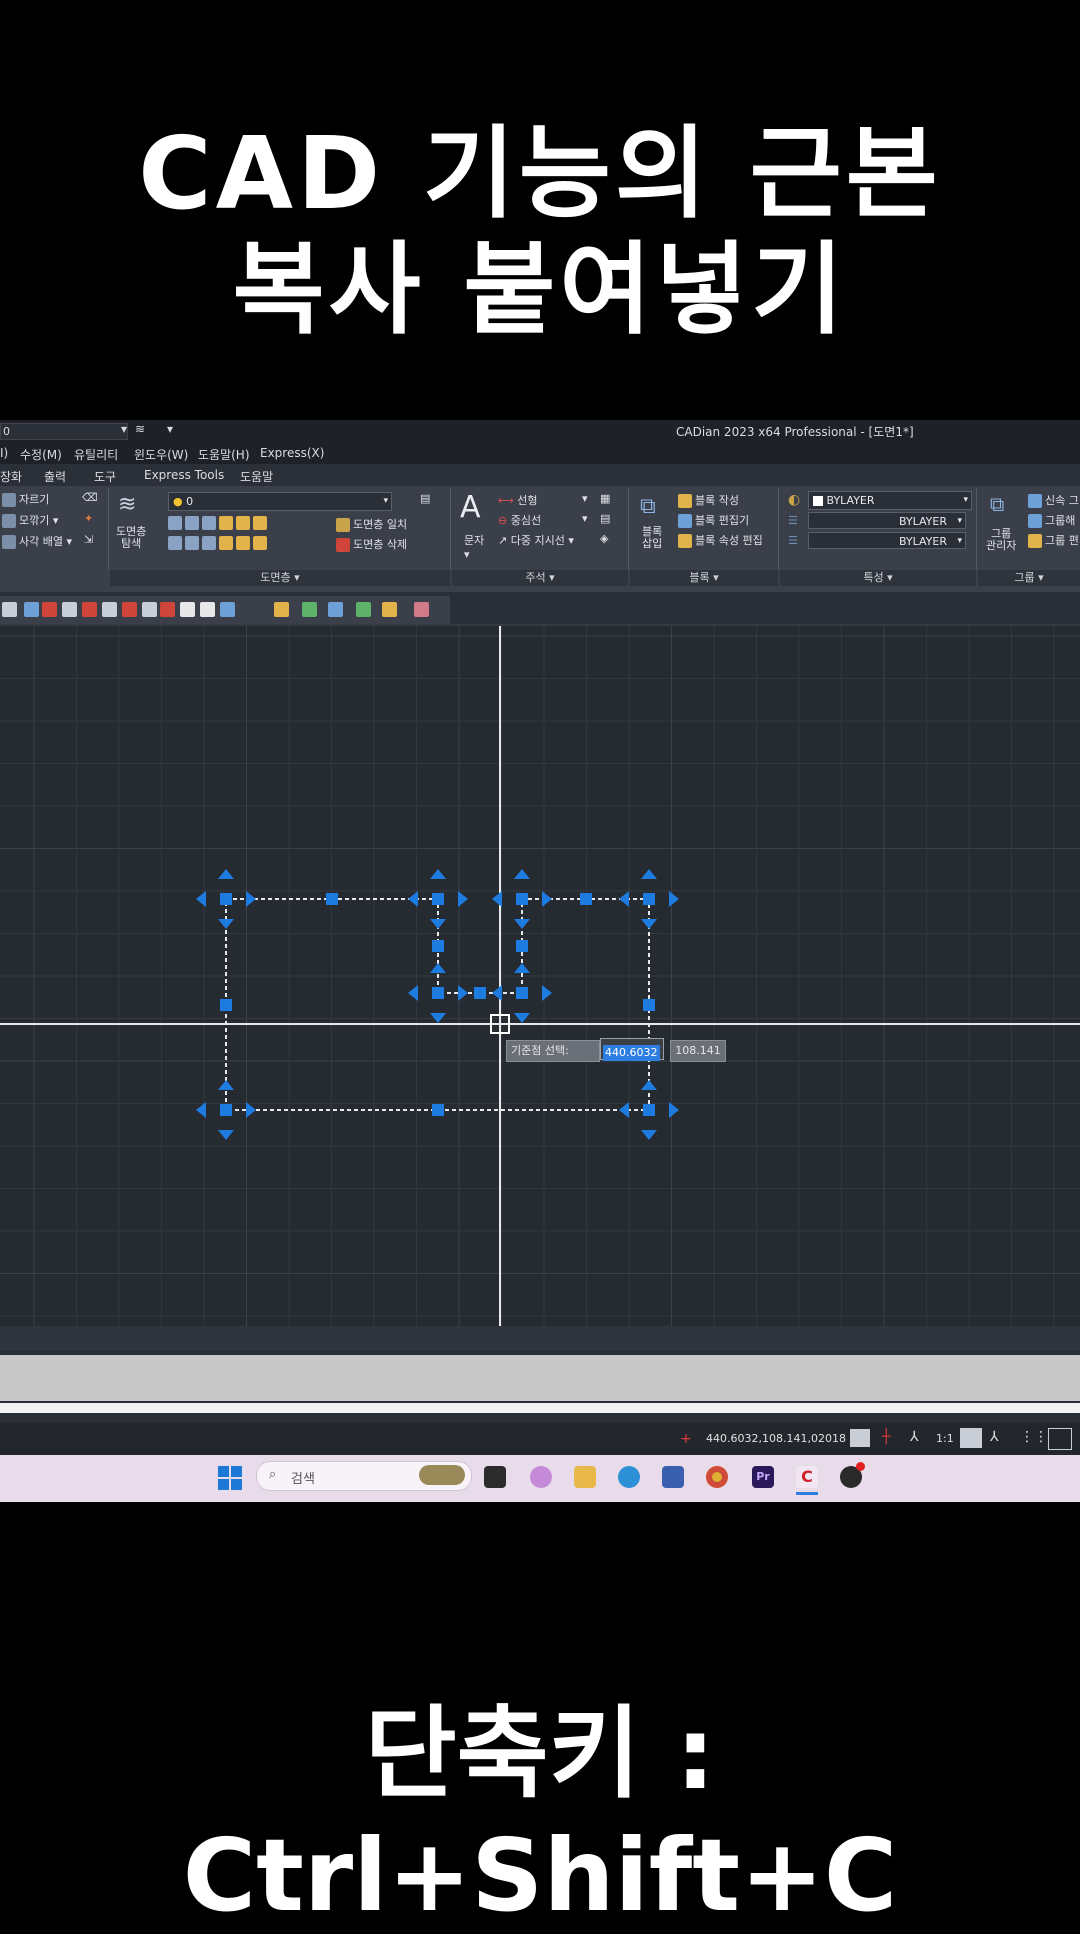  What do you see at coordinates (720, 540) in the screenshot?
I see `block-attribute-tool: 블록 속성 편집` at bounding box center [720, 540].